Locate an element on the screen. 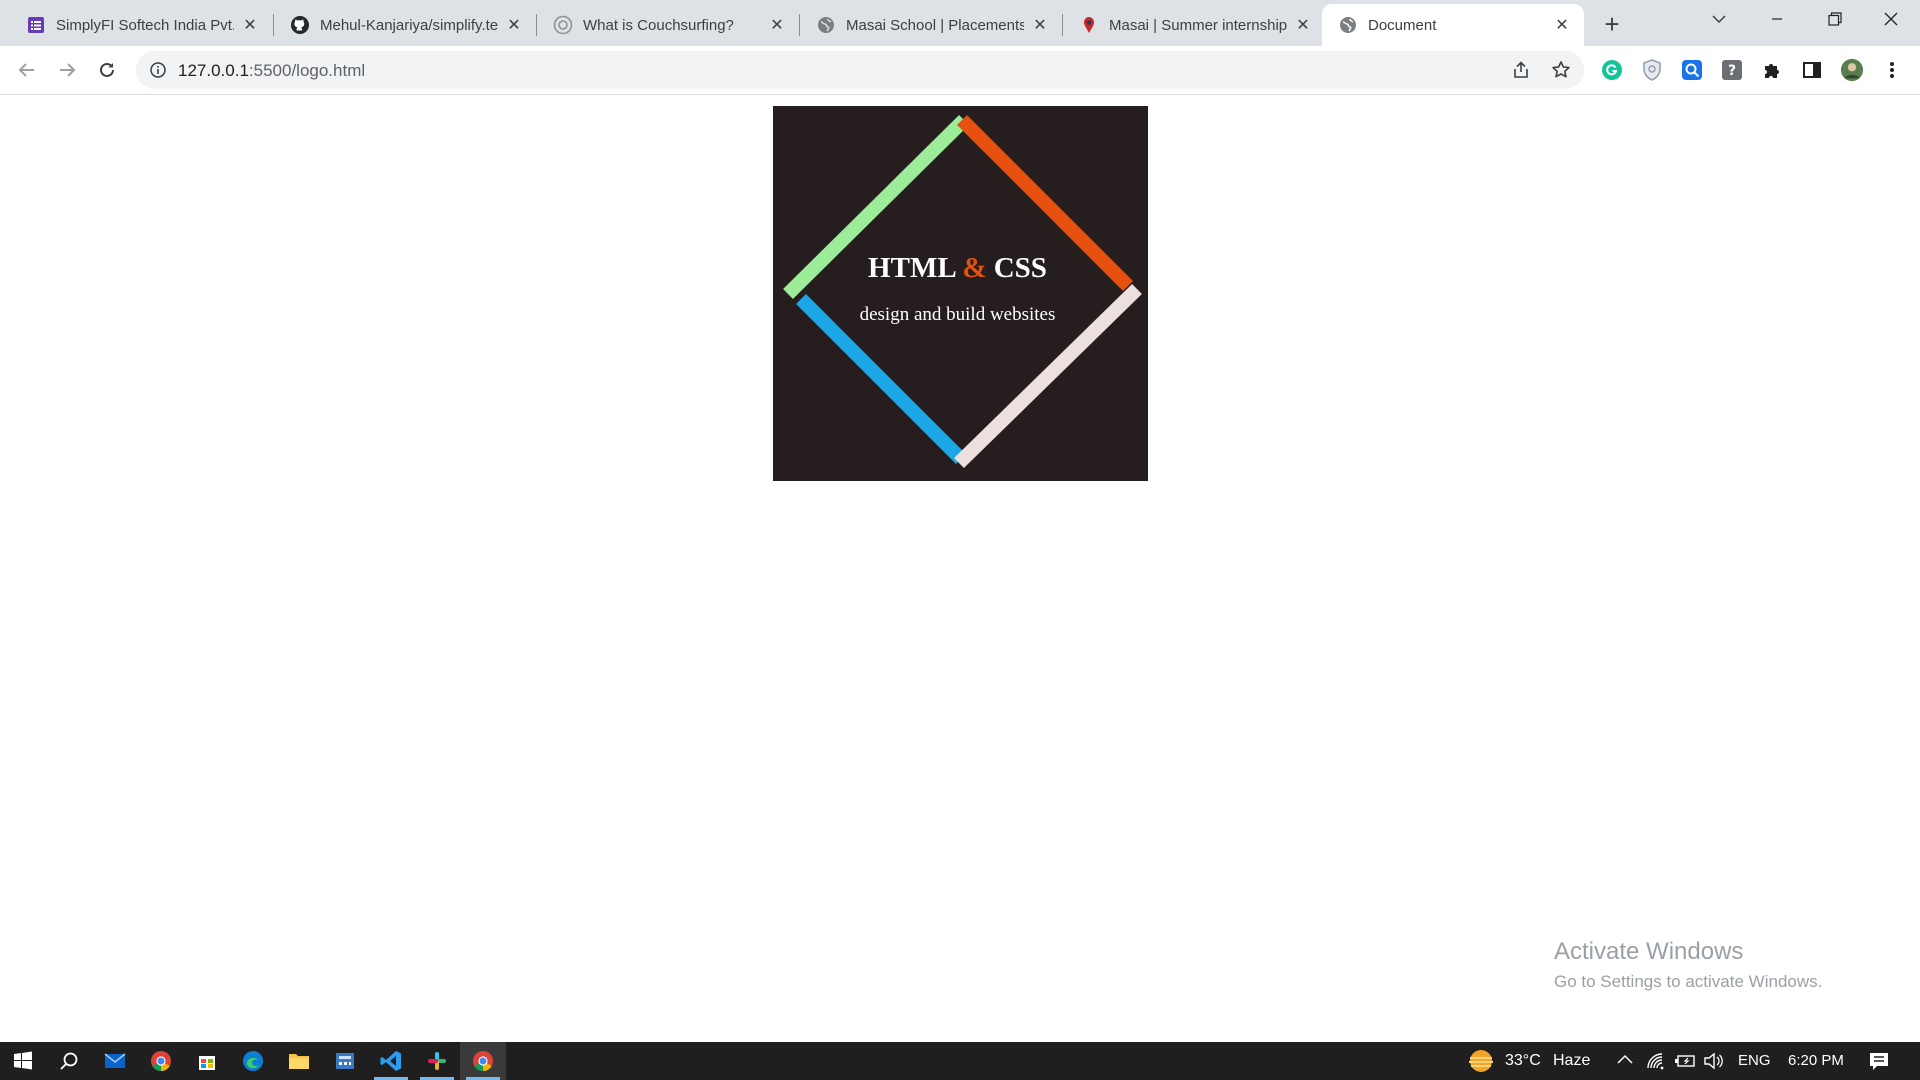  wifi-icon is located at coordinates (1656, 1063).